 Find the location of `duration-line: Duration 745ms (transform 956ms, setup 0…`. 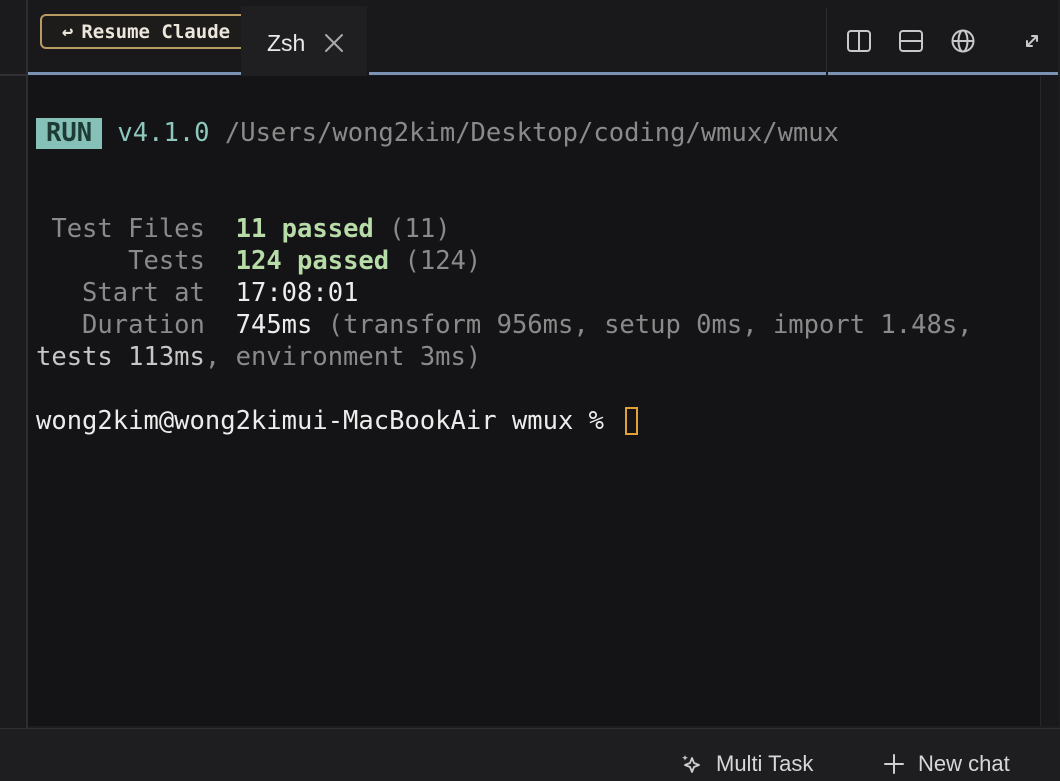

duration-line: Duration 745ms (transform 956ms, setup 0… is located at coordinates (504, 325).